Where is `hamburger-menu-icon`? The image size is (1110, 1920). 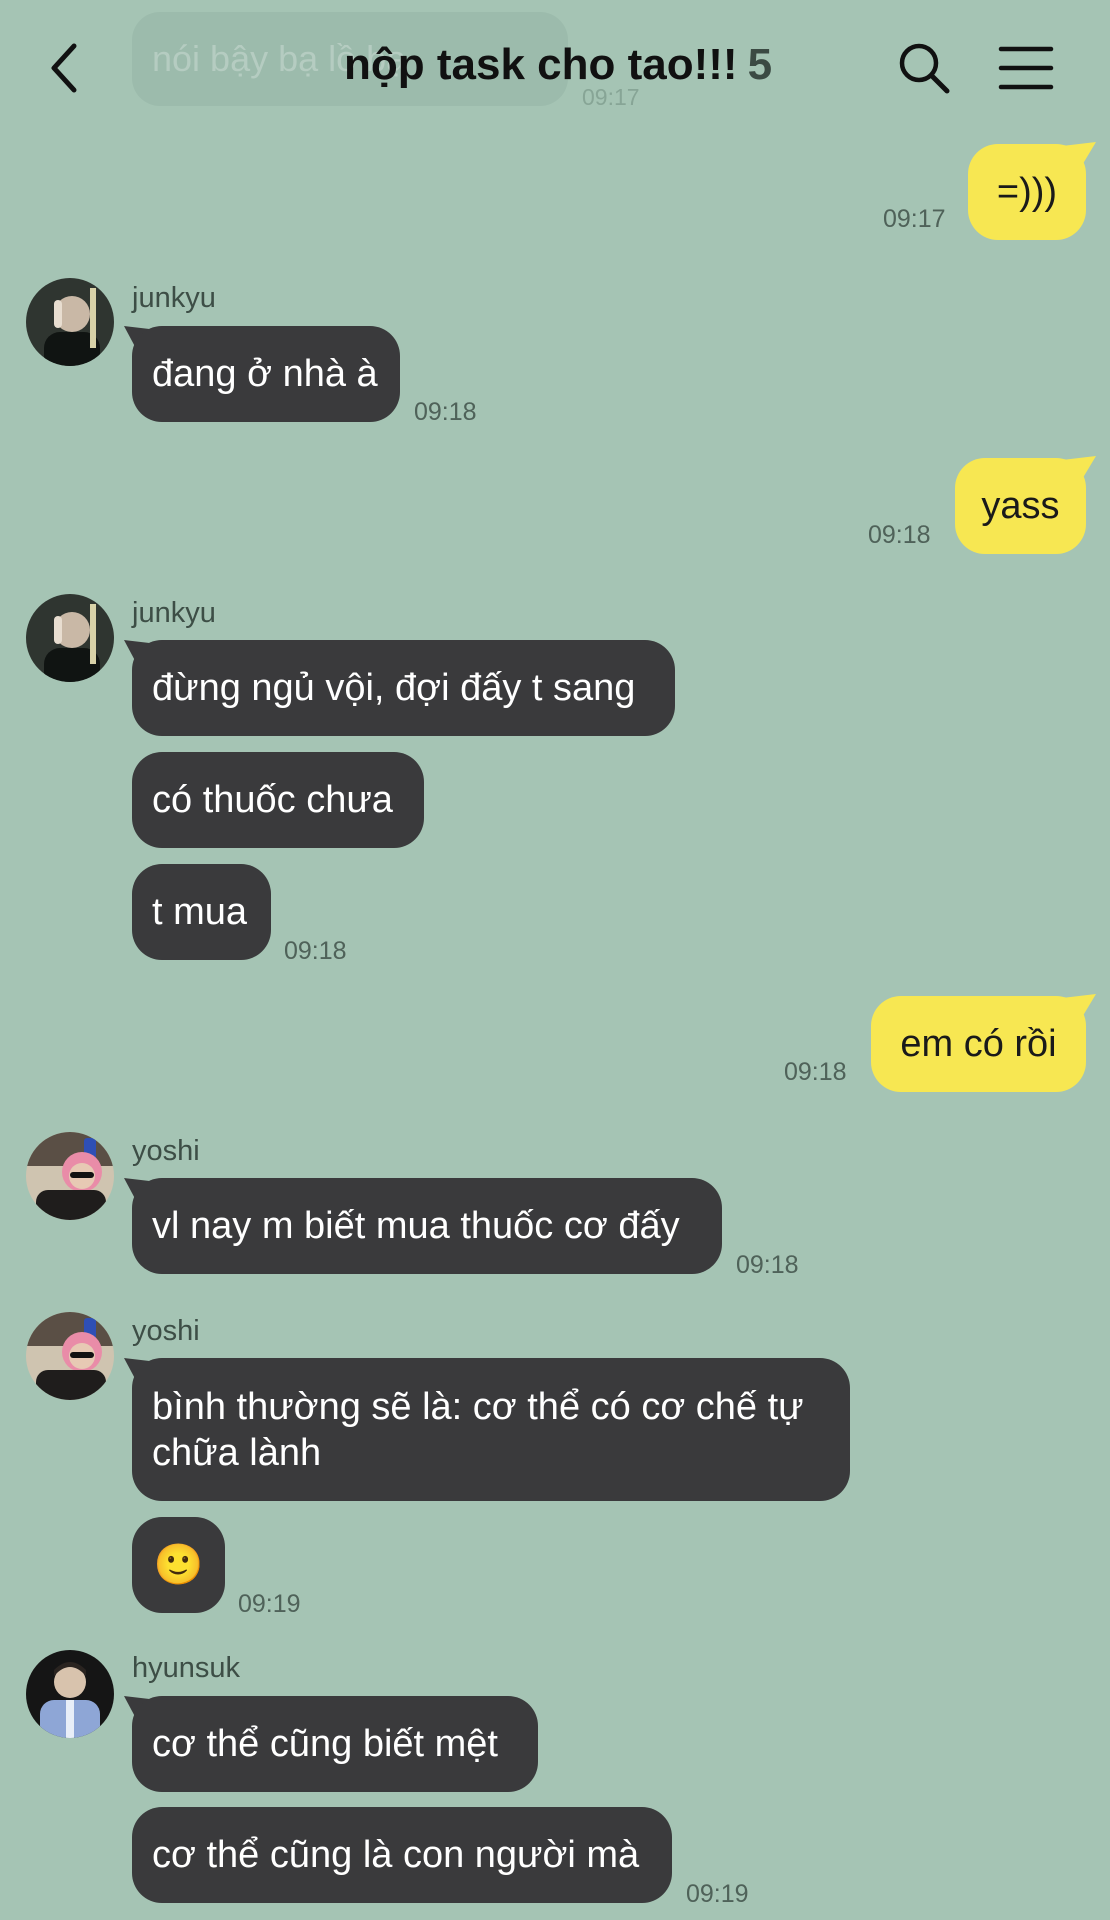 hamburger-menu-icon is located at coordinates (1026, 68).